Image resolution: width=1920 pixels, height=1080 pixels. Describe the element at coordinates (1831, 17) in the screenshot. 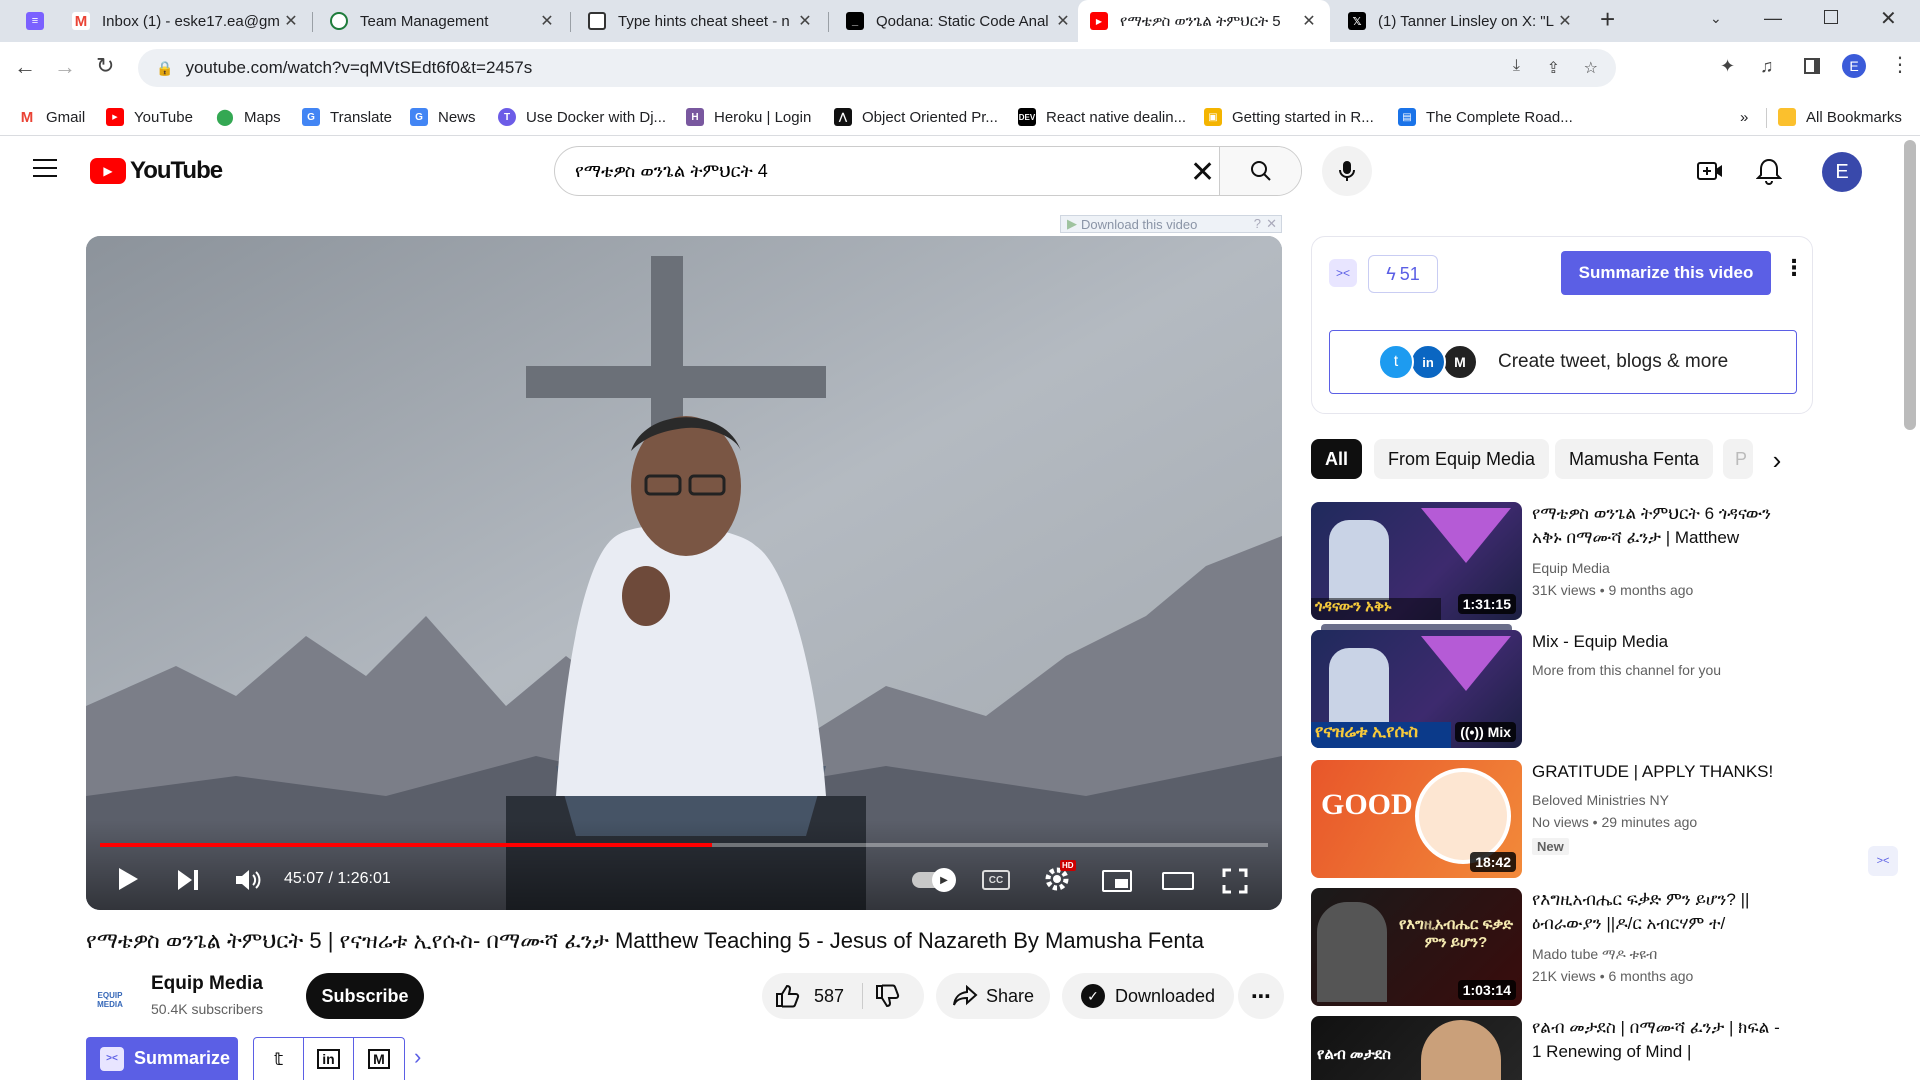

I see `maximize-button` at that location.